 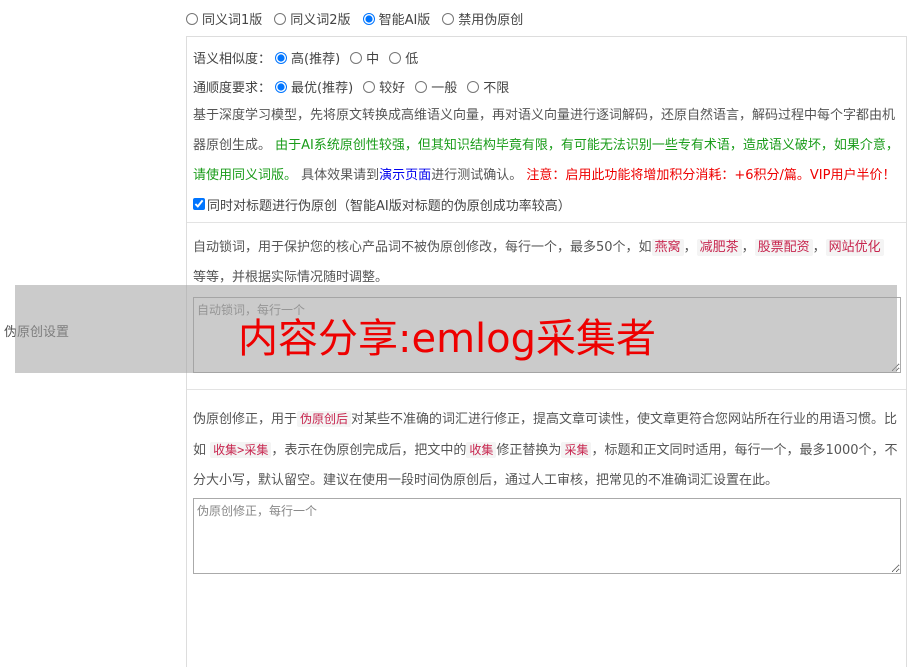 I want to click on mode-option-disable: 禁用伪原创, so click(x=482, y=18).